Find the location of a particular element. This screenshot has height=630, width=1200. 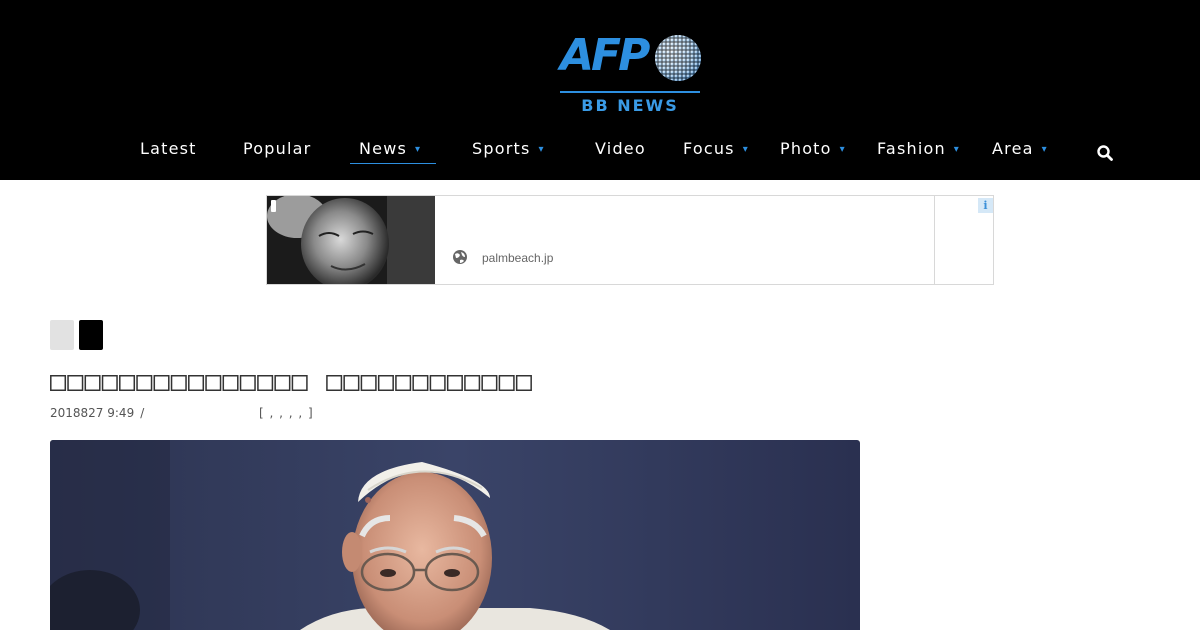

nav-item-label: Popular is located at coordinates (277, 148).